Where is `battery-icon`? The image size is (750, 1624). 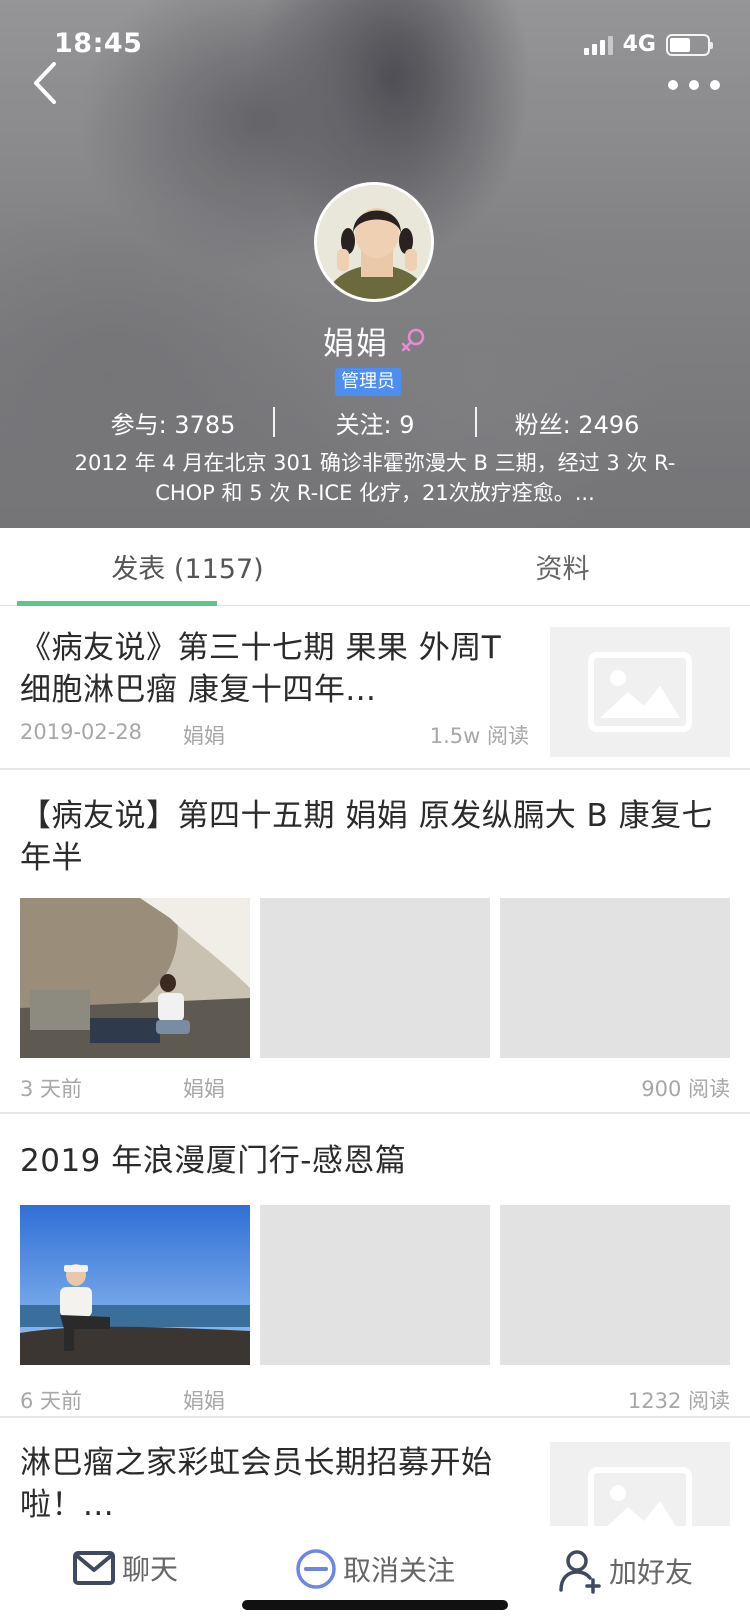 battery-icon is located at coordinates (689, 44).